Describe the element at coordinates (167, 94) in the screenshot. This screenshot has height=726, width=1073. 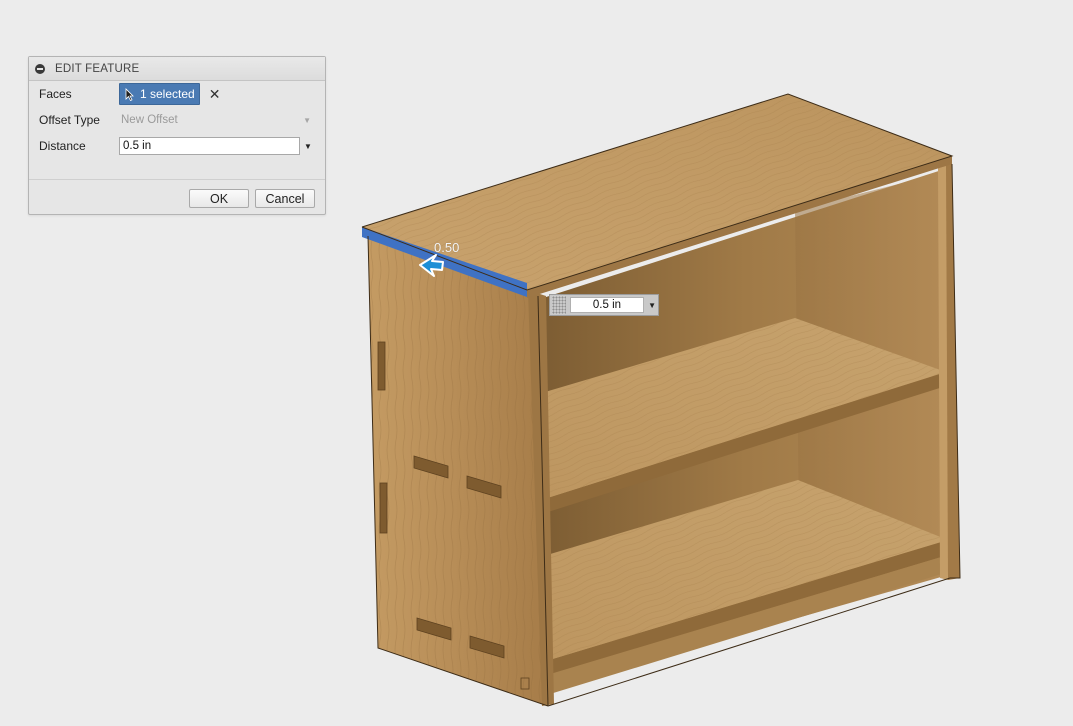
I see `faces-selection-label: 1 selected` at that location.